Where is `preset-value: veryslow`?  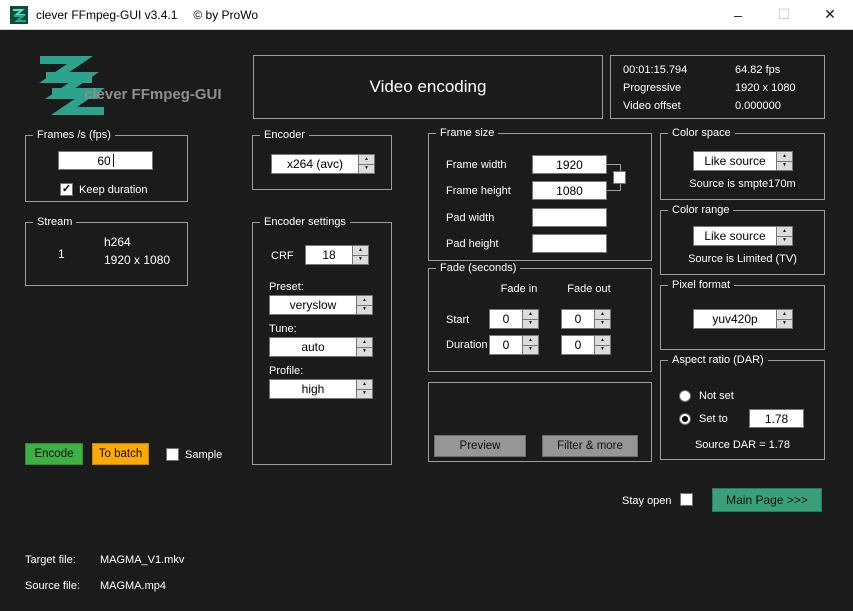
preset-value: veryslow is located at coordinates (313, 305).